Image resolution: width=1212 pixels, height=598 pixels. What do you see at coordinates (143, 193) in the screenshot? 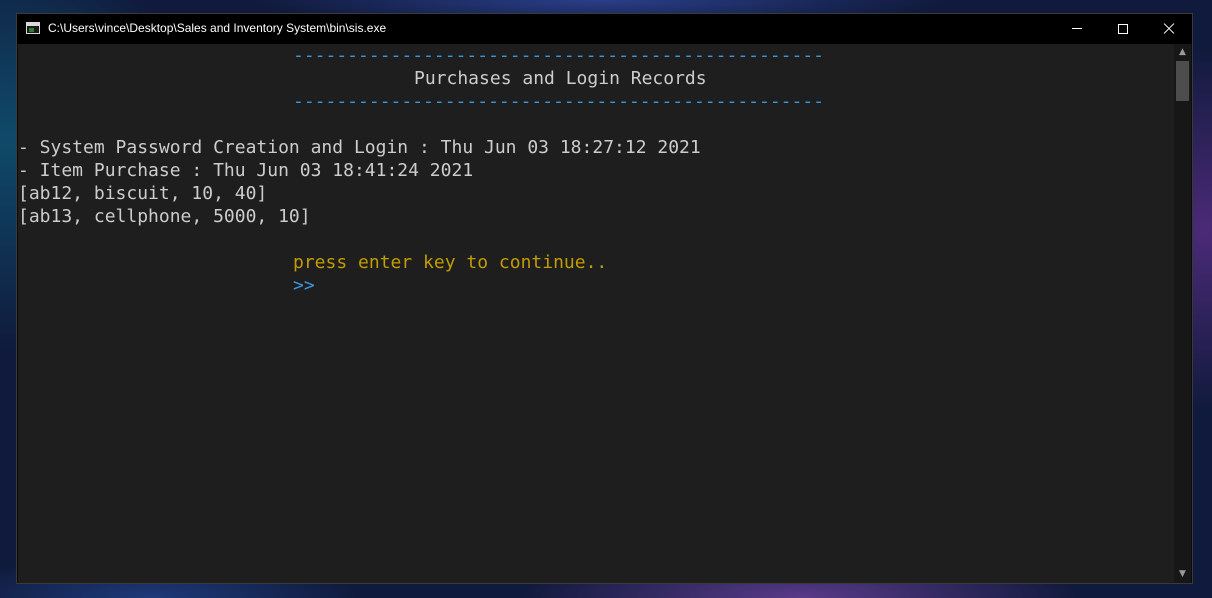
I see `record-line: [ab12, biscuit, 10, 40]` at bounding box center [143, 193].